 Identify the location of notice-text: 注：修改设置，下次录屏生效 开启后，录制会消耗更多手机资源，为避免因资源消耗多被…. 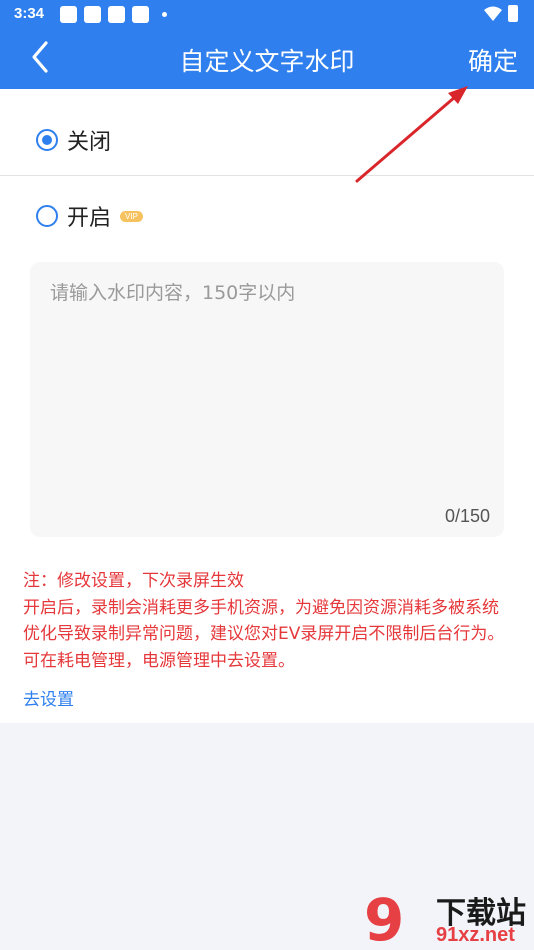
(269, 621).